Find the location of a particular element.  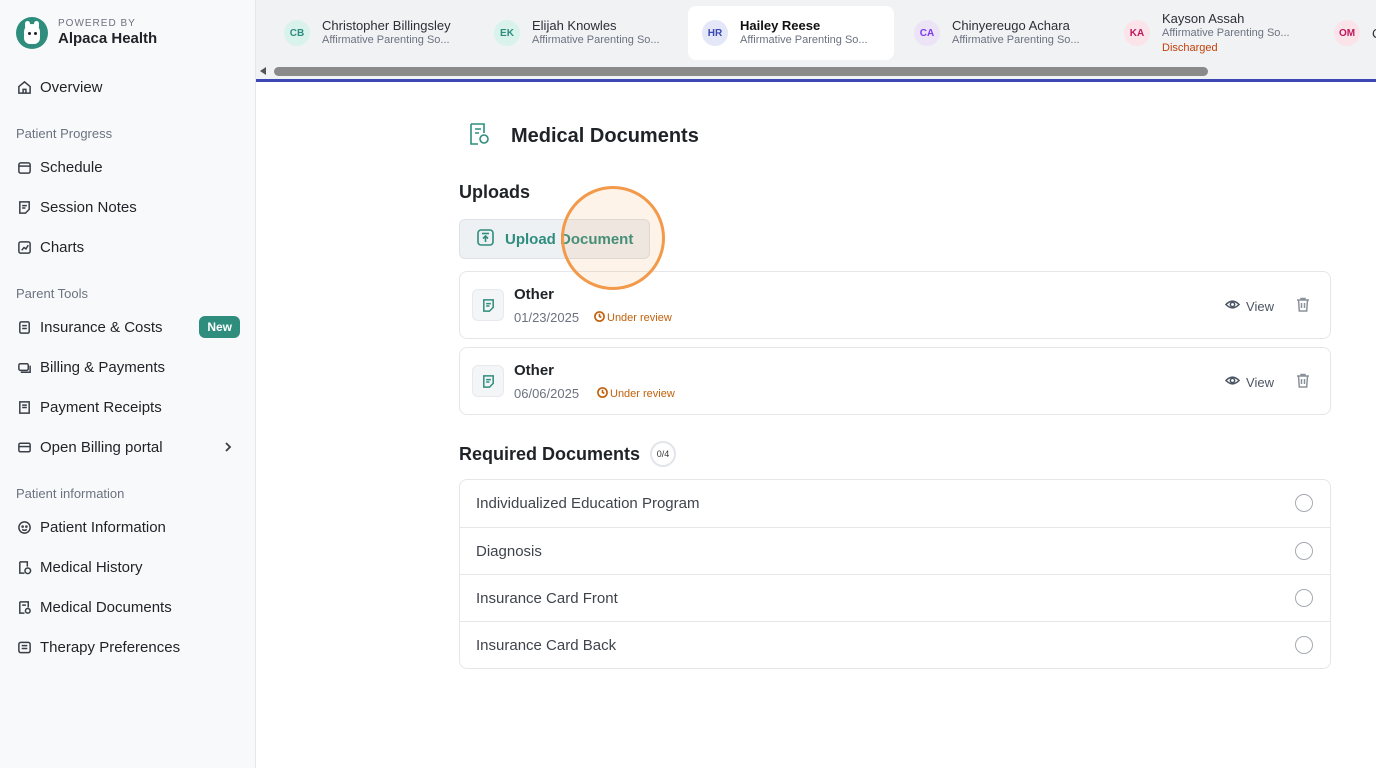

sidebar-item-label: Patient Information is located at coordinates (103, 527).